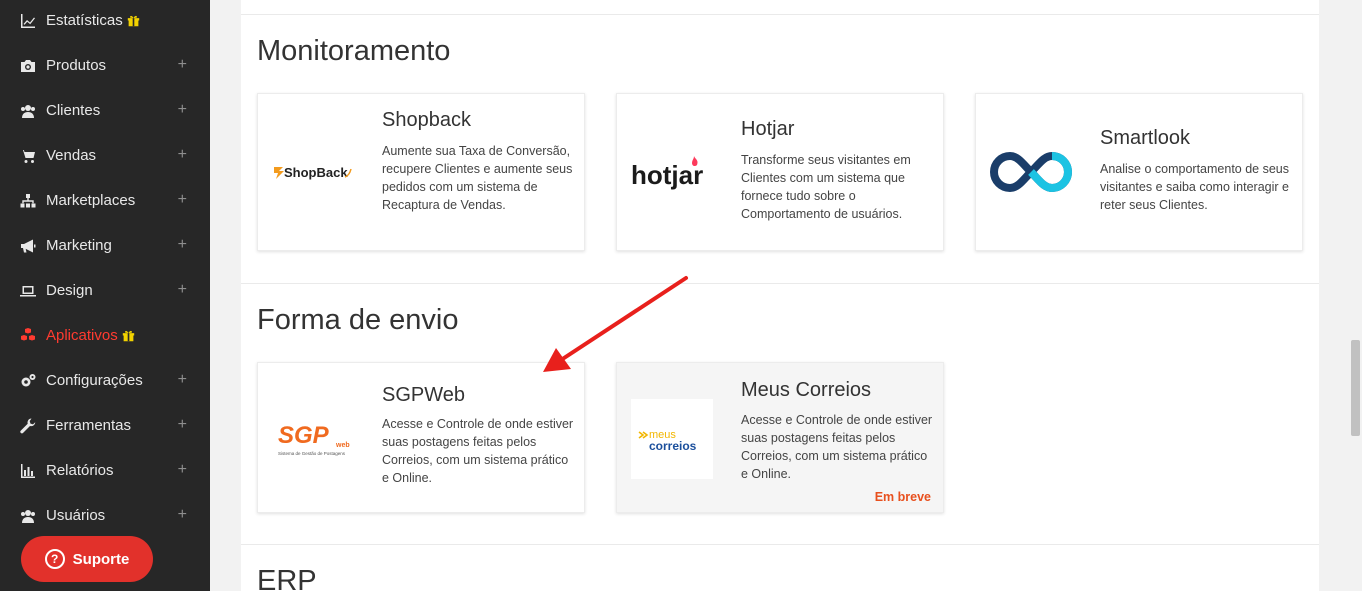  Describe the element at coordinates (28, 291) in the screenshot. I see `laptop-icon` at that location.